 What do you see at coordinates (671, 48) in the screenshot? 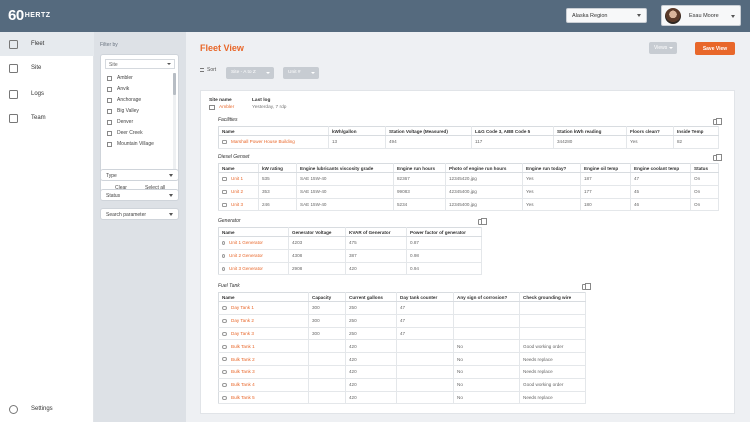
I see `chevron-down-icon` at bounding box center [671, 48].